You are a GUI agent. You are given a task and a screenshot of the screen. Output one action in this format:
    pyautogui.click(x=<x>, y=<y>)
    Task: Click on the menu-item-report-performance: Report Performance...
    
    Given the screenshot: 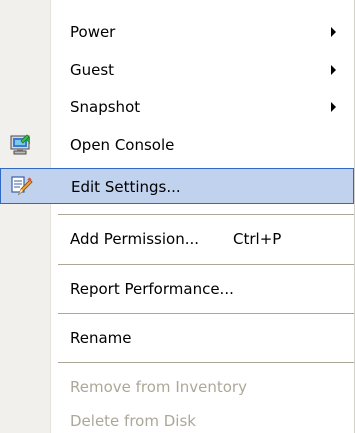 What is the action you would take?
    pyautogui.click(x=177, y=289)
    